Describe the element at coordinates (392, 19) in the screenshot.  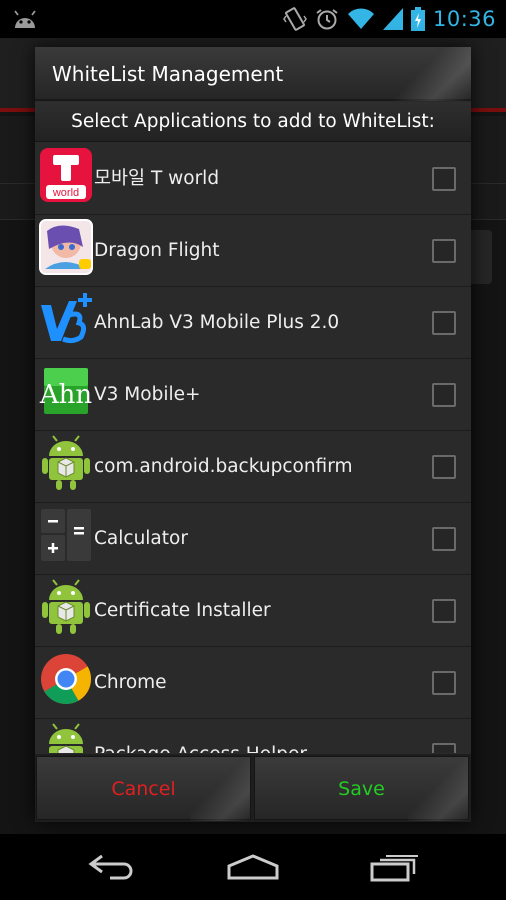
I see `signal-icon` at that location.